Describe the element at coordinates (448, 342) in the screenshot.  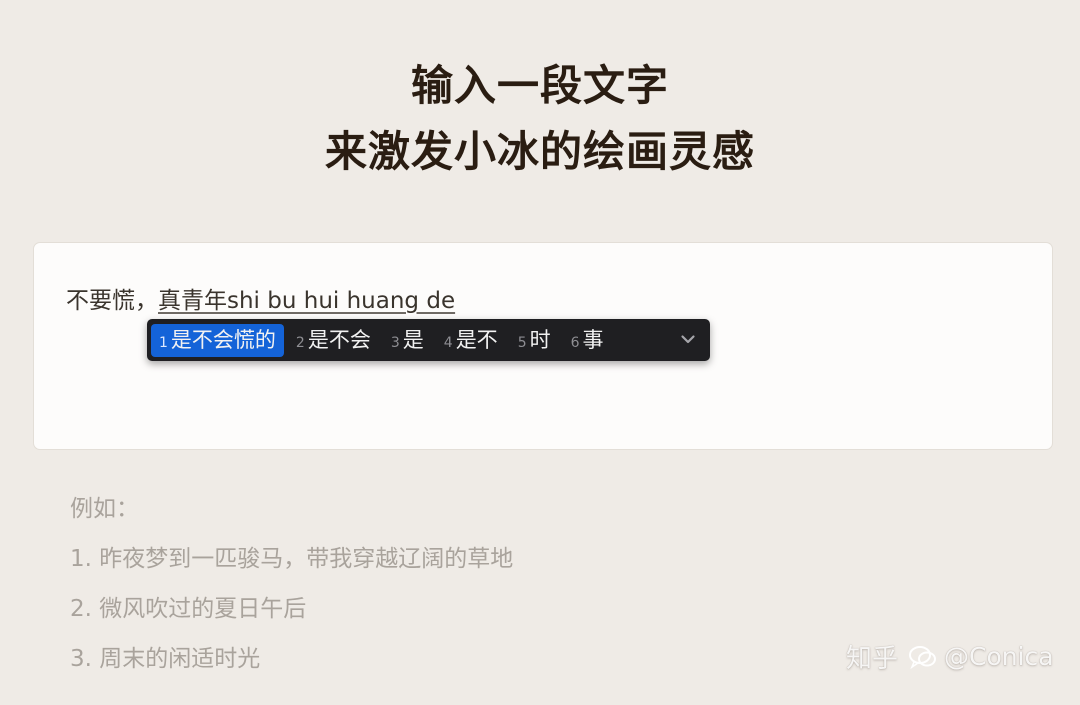
I see `candidate-number: 4` at that location.